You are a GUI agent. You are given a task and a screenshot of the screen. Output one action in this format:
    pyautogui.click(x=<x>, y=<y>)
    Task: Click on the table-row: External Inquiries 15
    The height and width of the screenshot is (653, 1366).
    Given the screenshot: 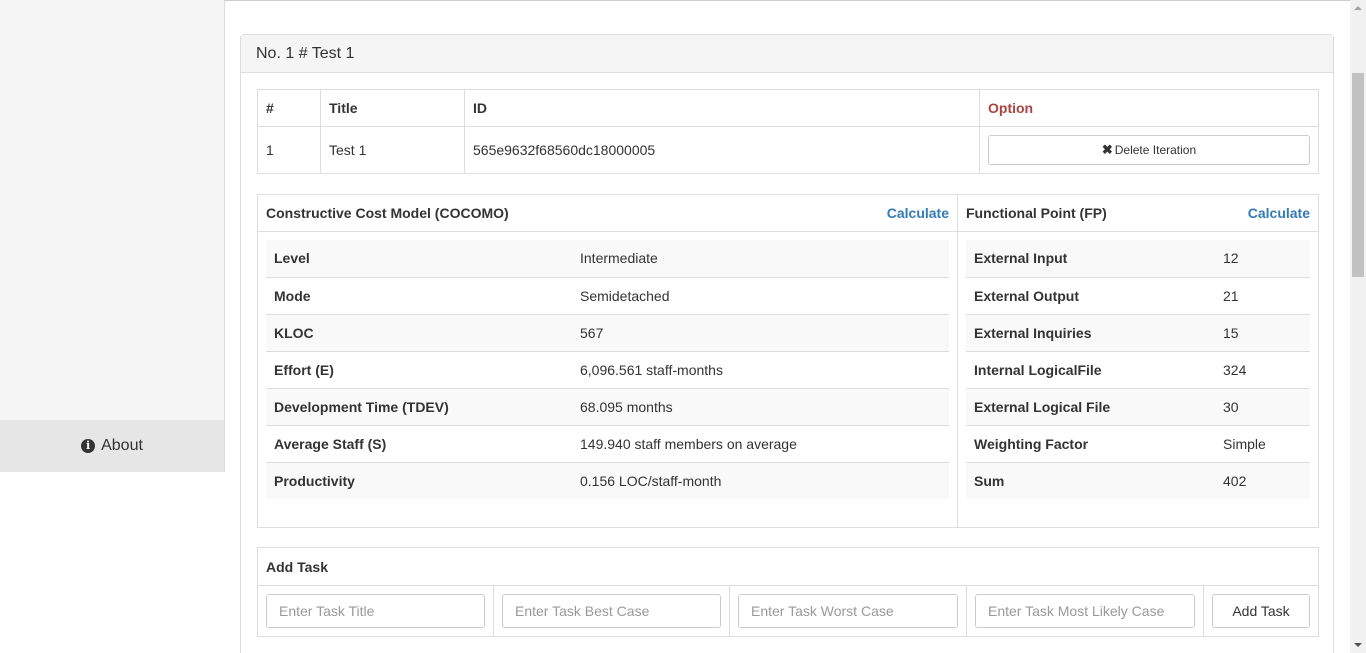 What is the action you would take?
    pyautogui.click(x=1138, y=332)
    